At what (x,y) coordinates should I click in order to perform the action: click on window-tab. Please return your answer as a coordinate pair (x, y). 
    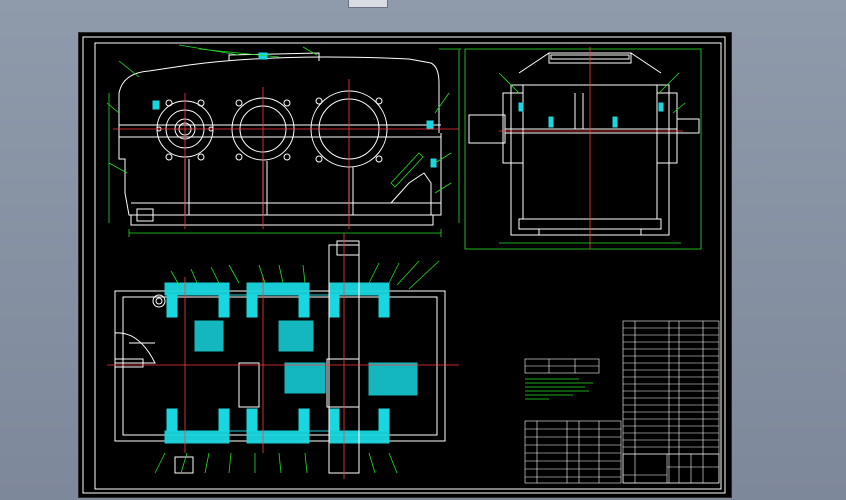
    Looking at the image, I should click on (368, 4).